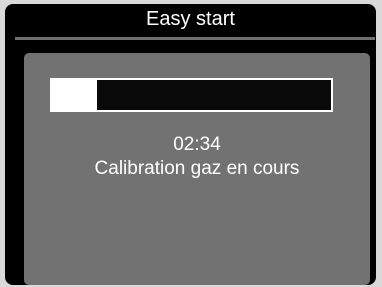 This screenshot has width=382, height=287. I want to click on progress-bar, so click(191, 95).